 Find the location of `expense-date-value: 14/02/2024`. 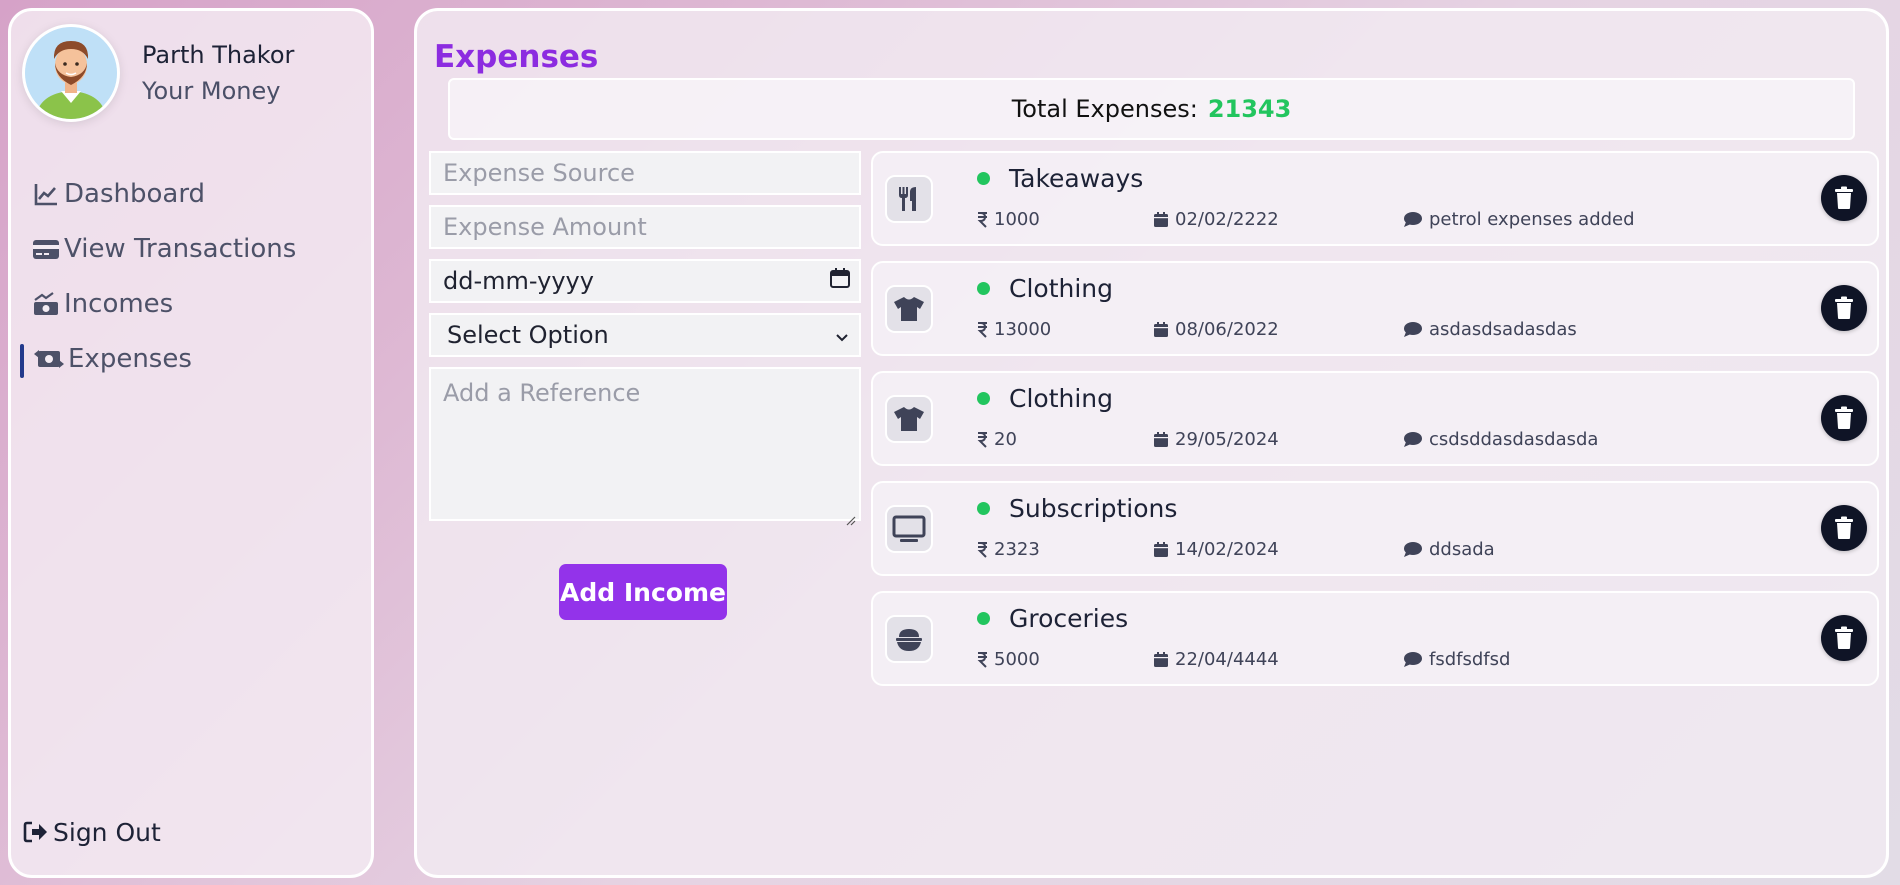

expense-date-value: 14/02/2024 is located at coordinates (1227, 549).